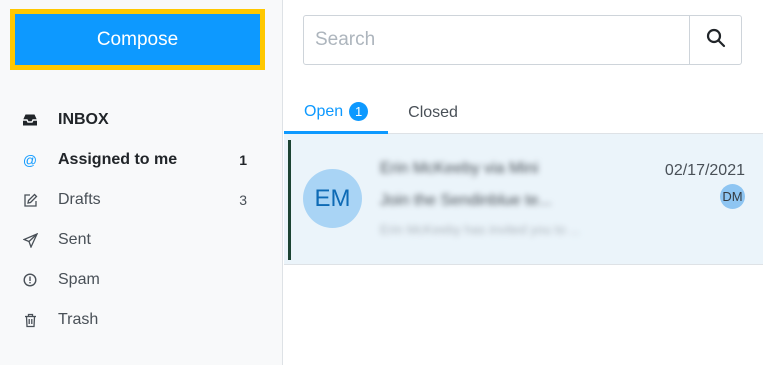  I want to click on sidebar-item-label: Sent, so click(74, 239).